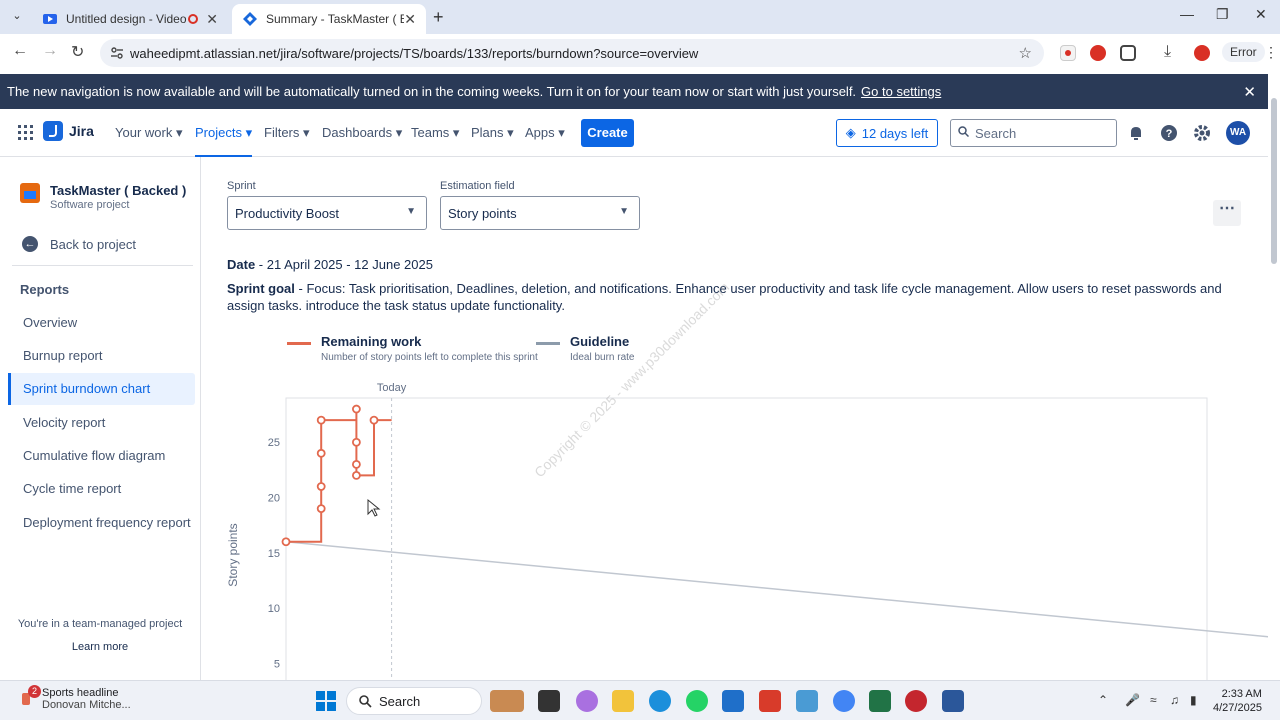 The image size is (1280, 720). I want to click on sprint-select: Productivity Boost ▼, so click(327, 213).